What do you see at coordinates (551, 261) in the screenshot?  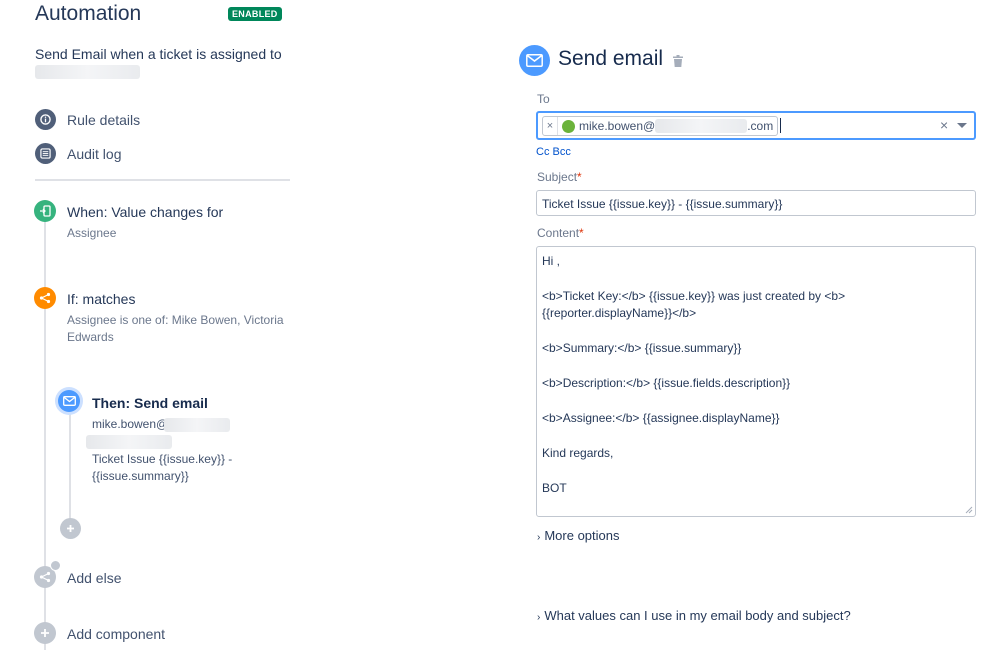 I see `content-line: Hi ,` at bounding box center [551, 261].